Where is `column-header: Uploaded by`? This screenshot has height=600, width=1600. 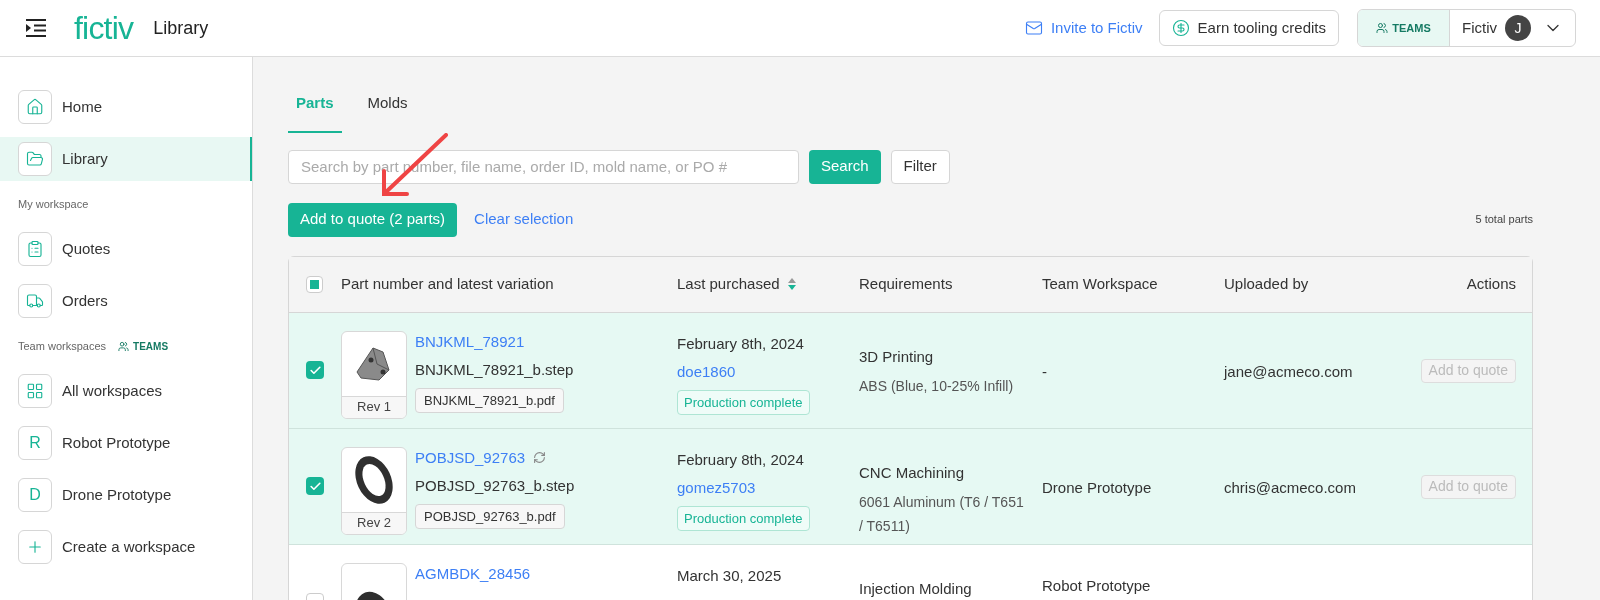
column-header: Uploaded by is located at coordinates (1266, 284).